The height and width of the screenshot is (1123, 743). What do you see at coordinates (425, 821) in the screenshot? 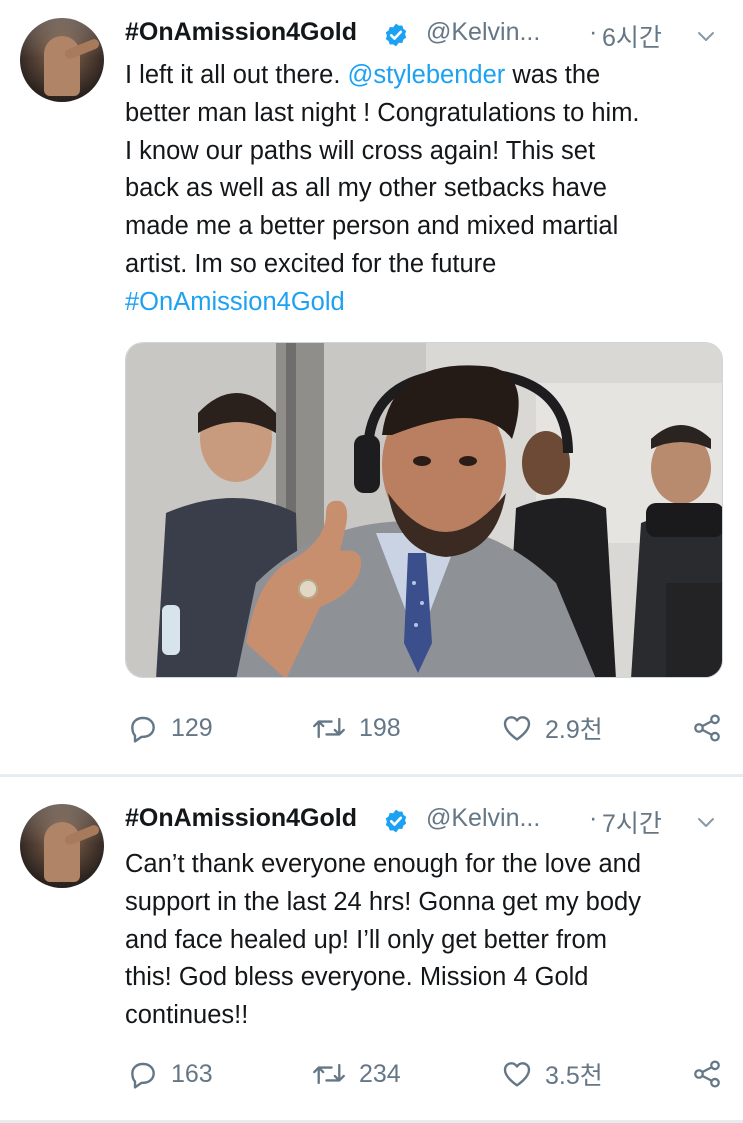
I see `tweet-header: #OnAmission4Gold @Kelvin... · 7시간` at bounding box center [425, 821].